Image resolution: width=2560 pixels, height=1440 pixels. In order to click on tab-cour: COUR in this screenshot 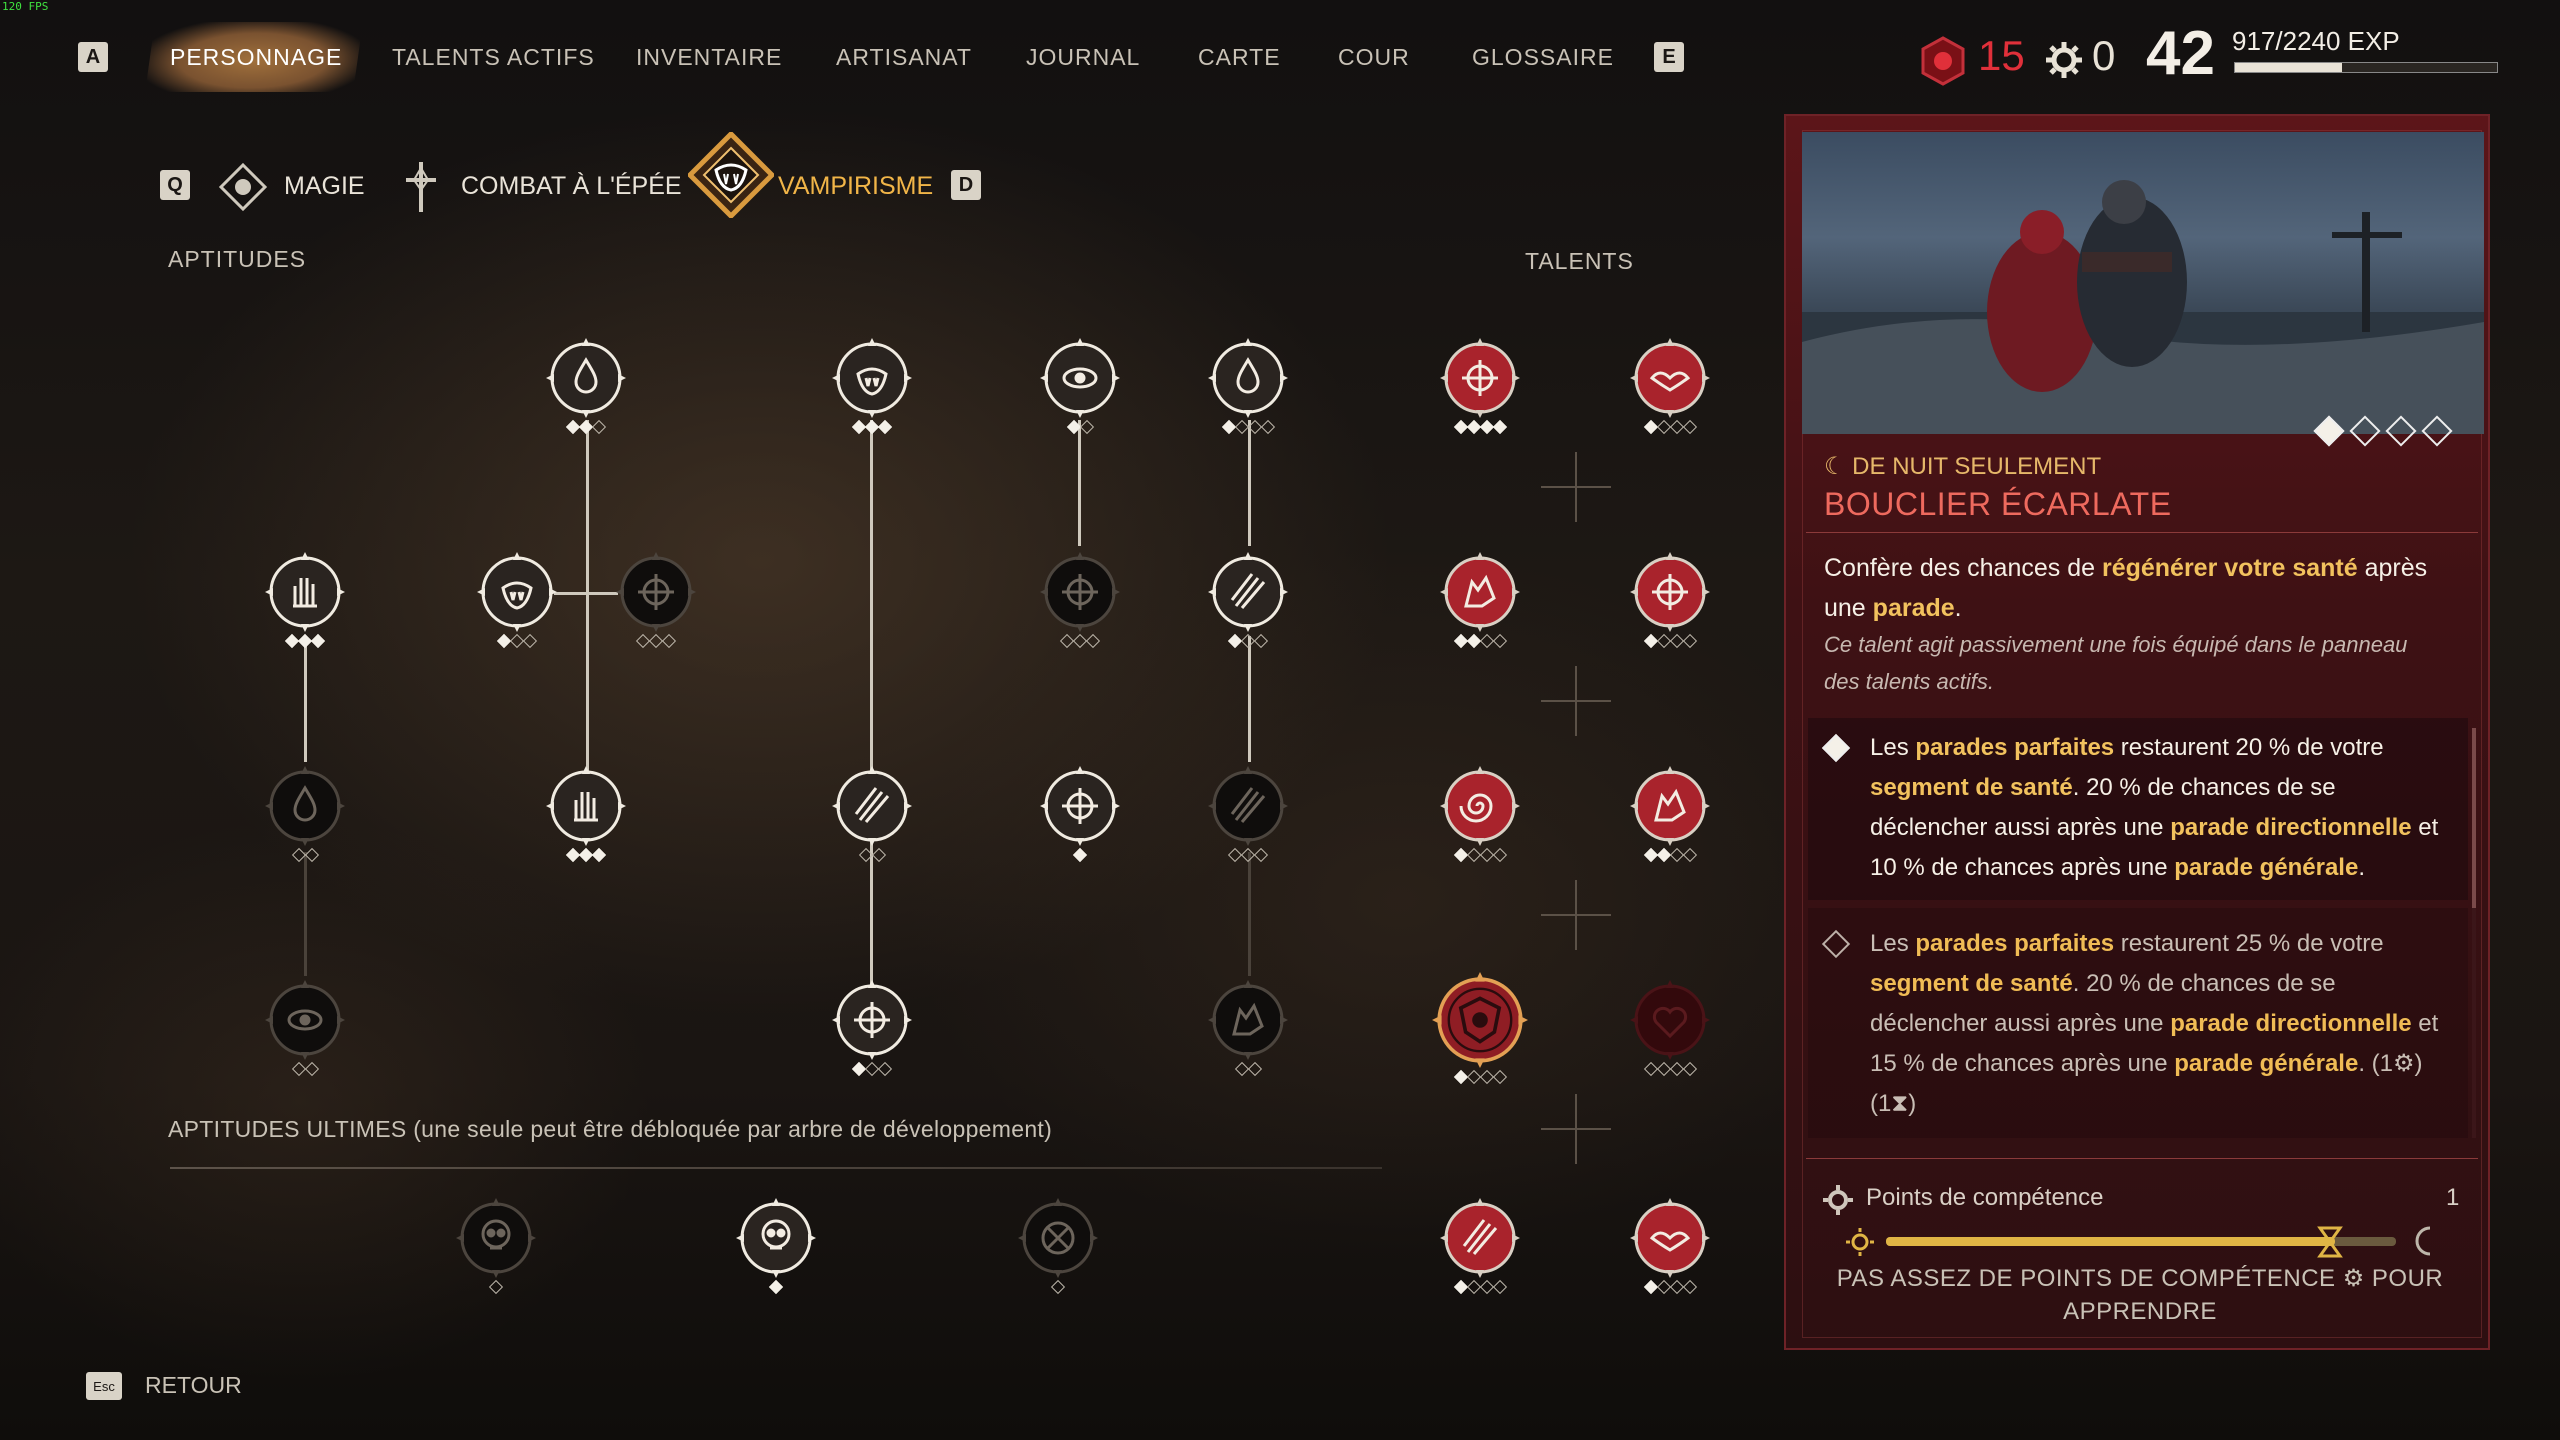, I will do `click(1374, 57)`.